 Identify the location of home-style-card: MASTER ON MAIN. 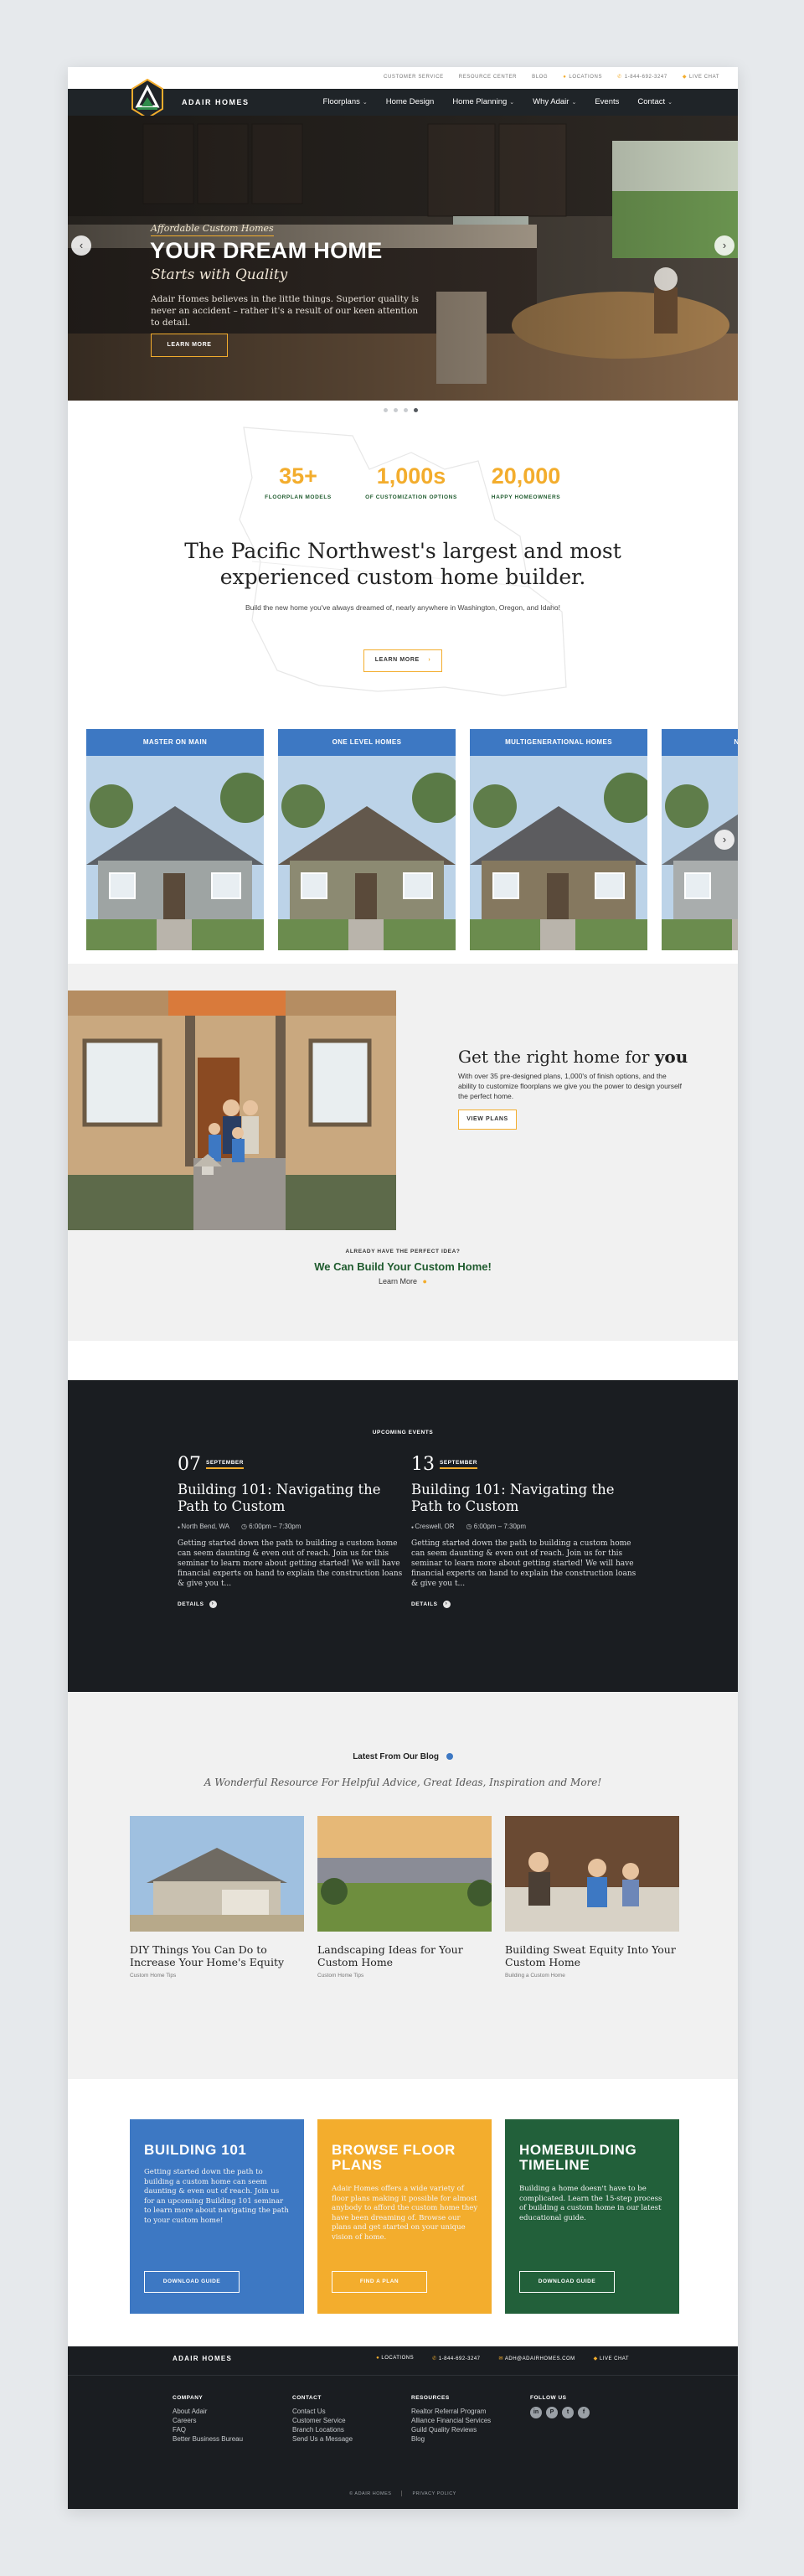
(175, 839).